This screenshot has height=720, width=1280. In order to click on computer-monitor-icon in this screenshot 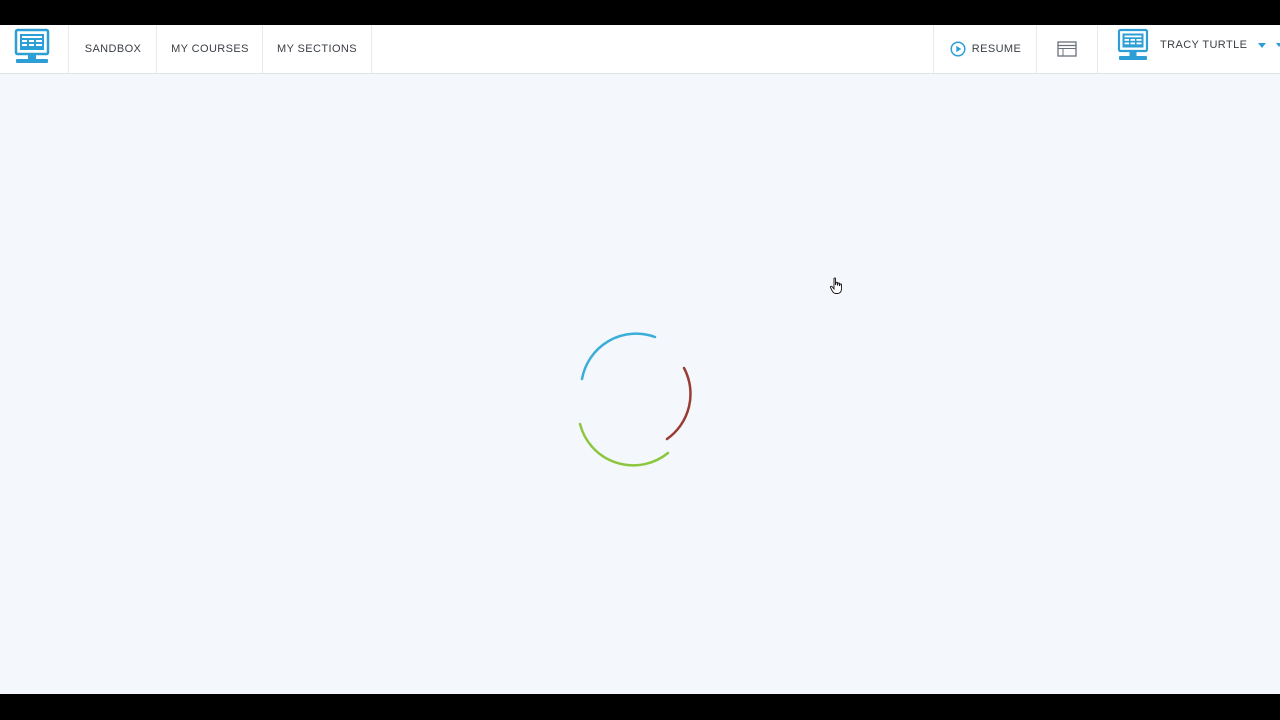, I will do `click(32, 47)`.